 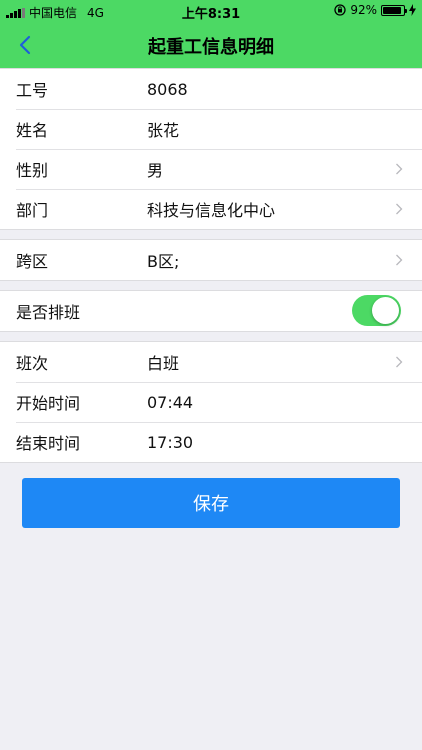 What do you see at coordinates (163, 130) in the screenshot?
I see `row-value: 张花` at bounding box center [163, 130].